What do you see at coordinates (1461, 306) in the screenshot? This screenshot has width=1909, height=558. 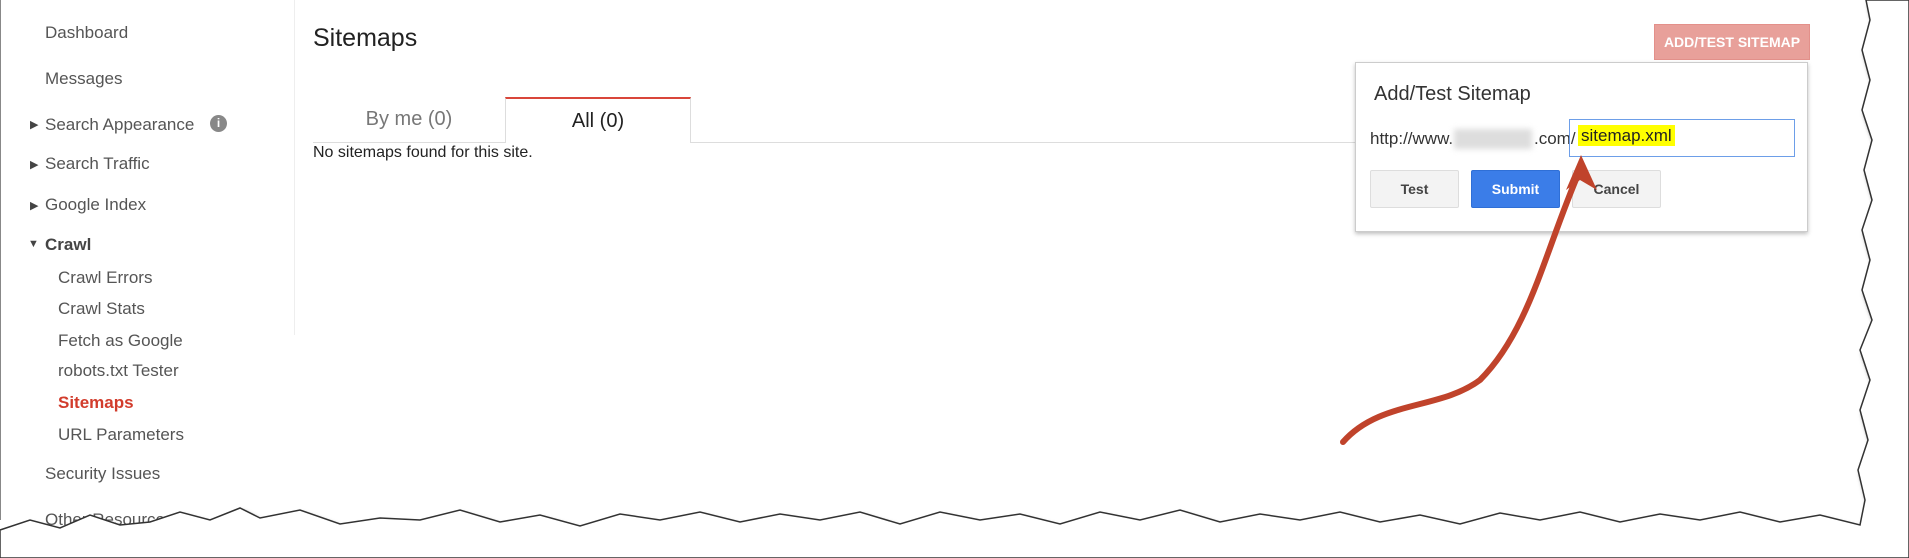 I see `annotation-arrow` at bounding box center [1461, 306].